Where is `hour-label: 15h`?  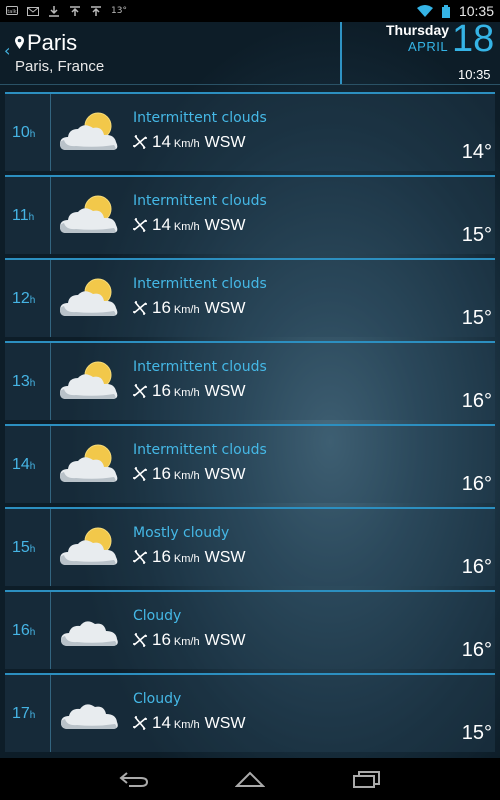
hour-label: 15h is located at coordinates (23, 548).